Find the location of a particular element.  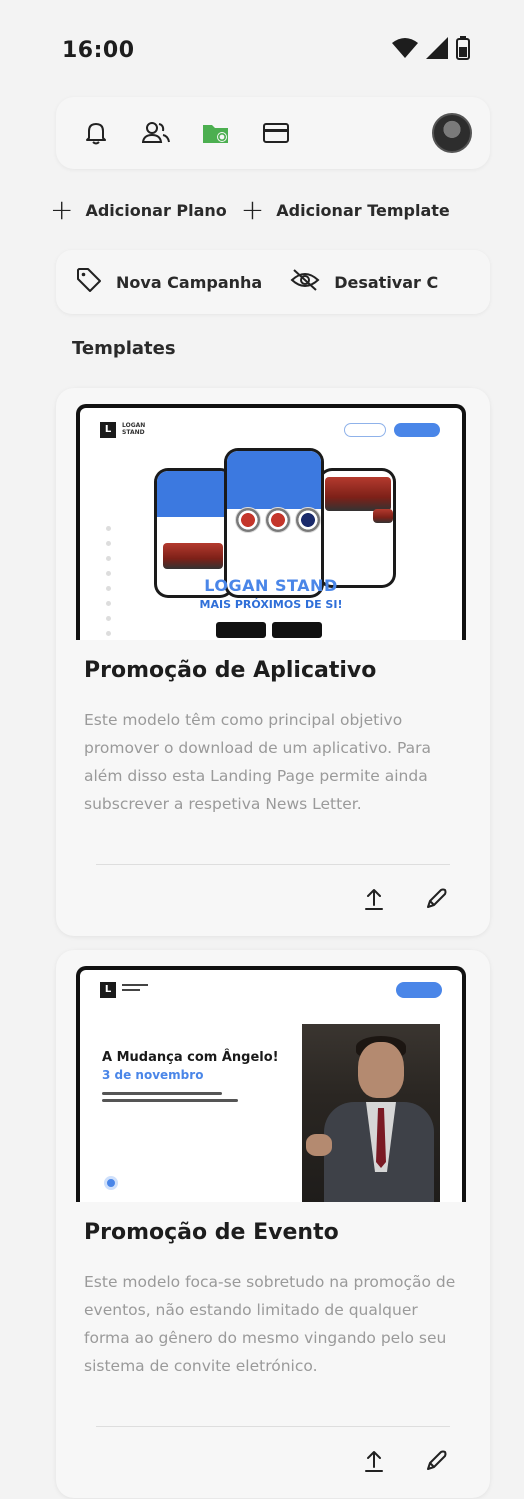

preview-pill-outline is located at coordinates (365, 430).